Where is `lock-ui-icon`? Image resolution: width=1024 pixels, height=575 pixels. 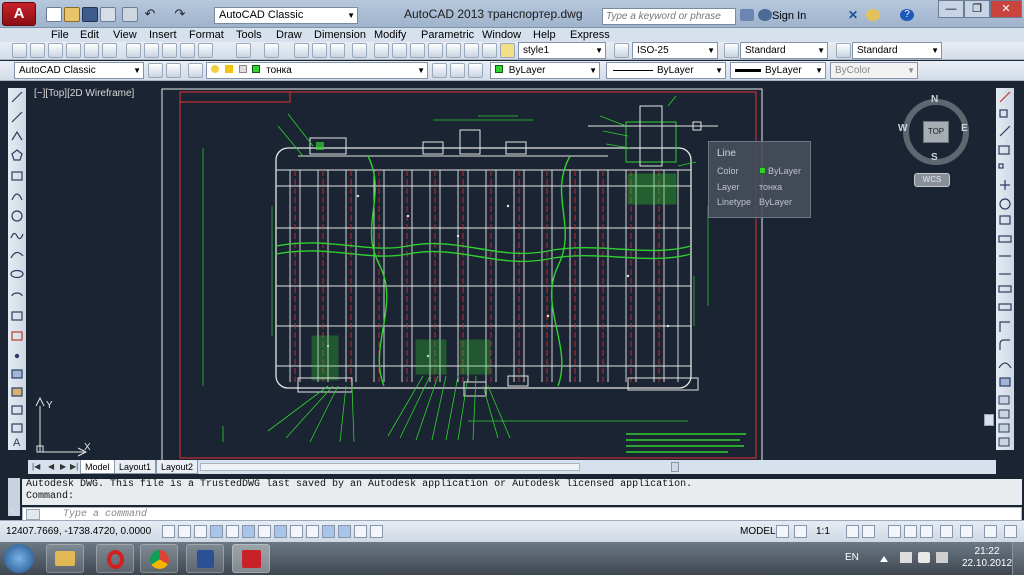 lock-ui-icon is located at coordinates (910, 531).